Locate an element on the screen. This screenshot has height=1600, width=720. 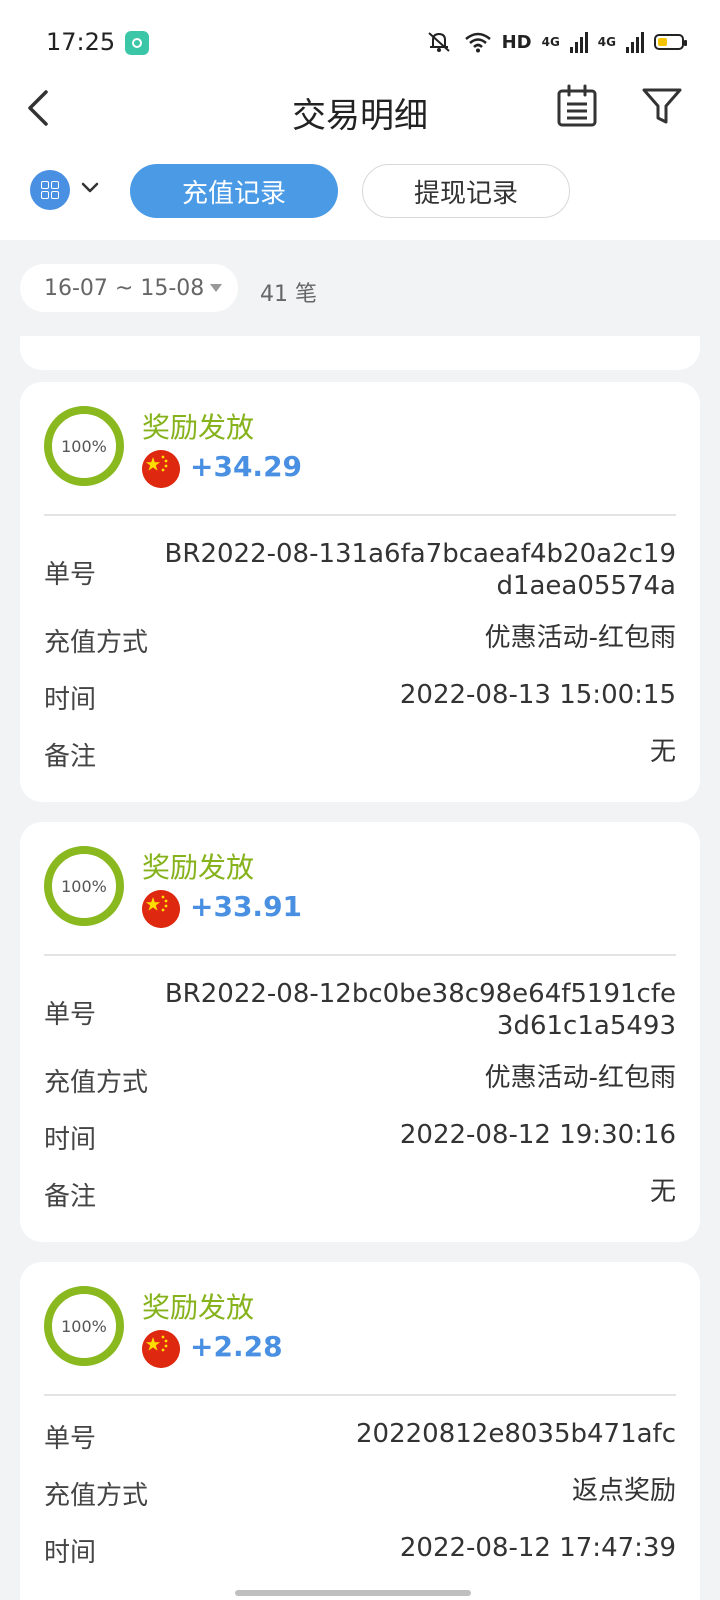
time-value: 2022-08-13 15:00:15 is located at coordinates (537, 695).